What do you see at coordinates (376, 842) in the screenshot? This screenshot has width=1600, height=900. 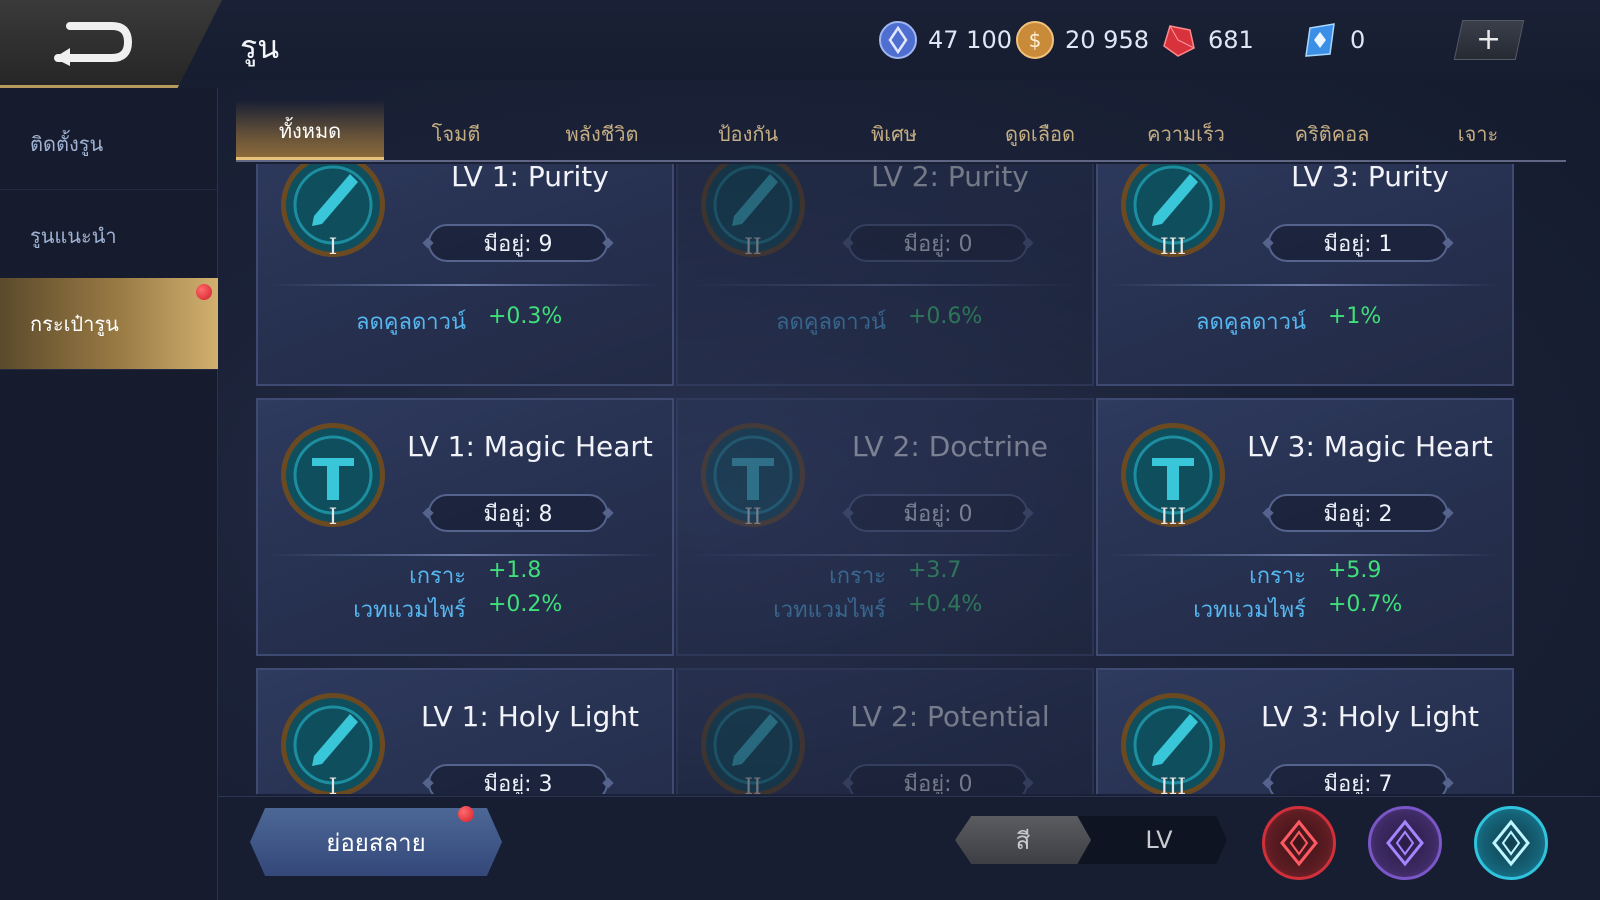 I see `disassemble-label: ย่อยสลาย` at bounding box center [376, 842].